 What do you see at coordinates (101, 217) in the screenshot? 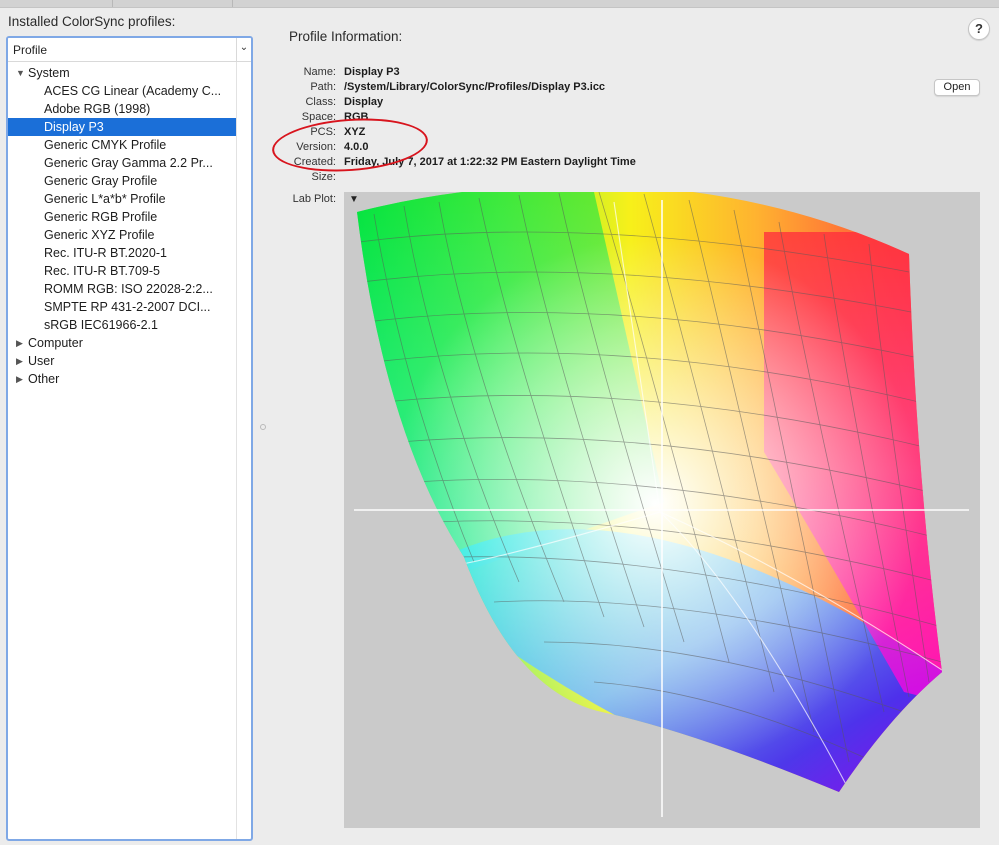
I see `profile-item-label: Generic RGB Profile` at bounding box center [101, 217].